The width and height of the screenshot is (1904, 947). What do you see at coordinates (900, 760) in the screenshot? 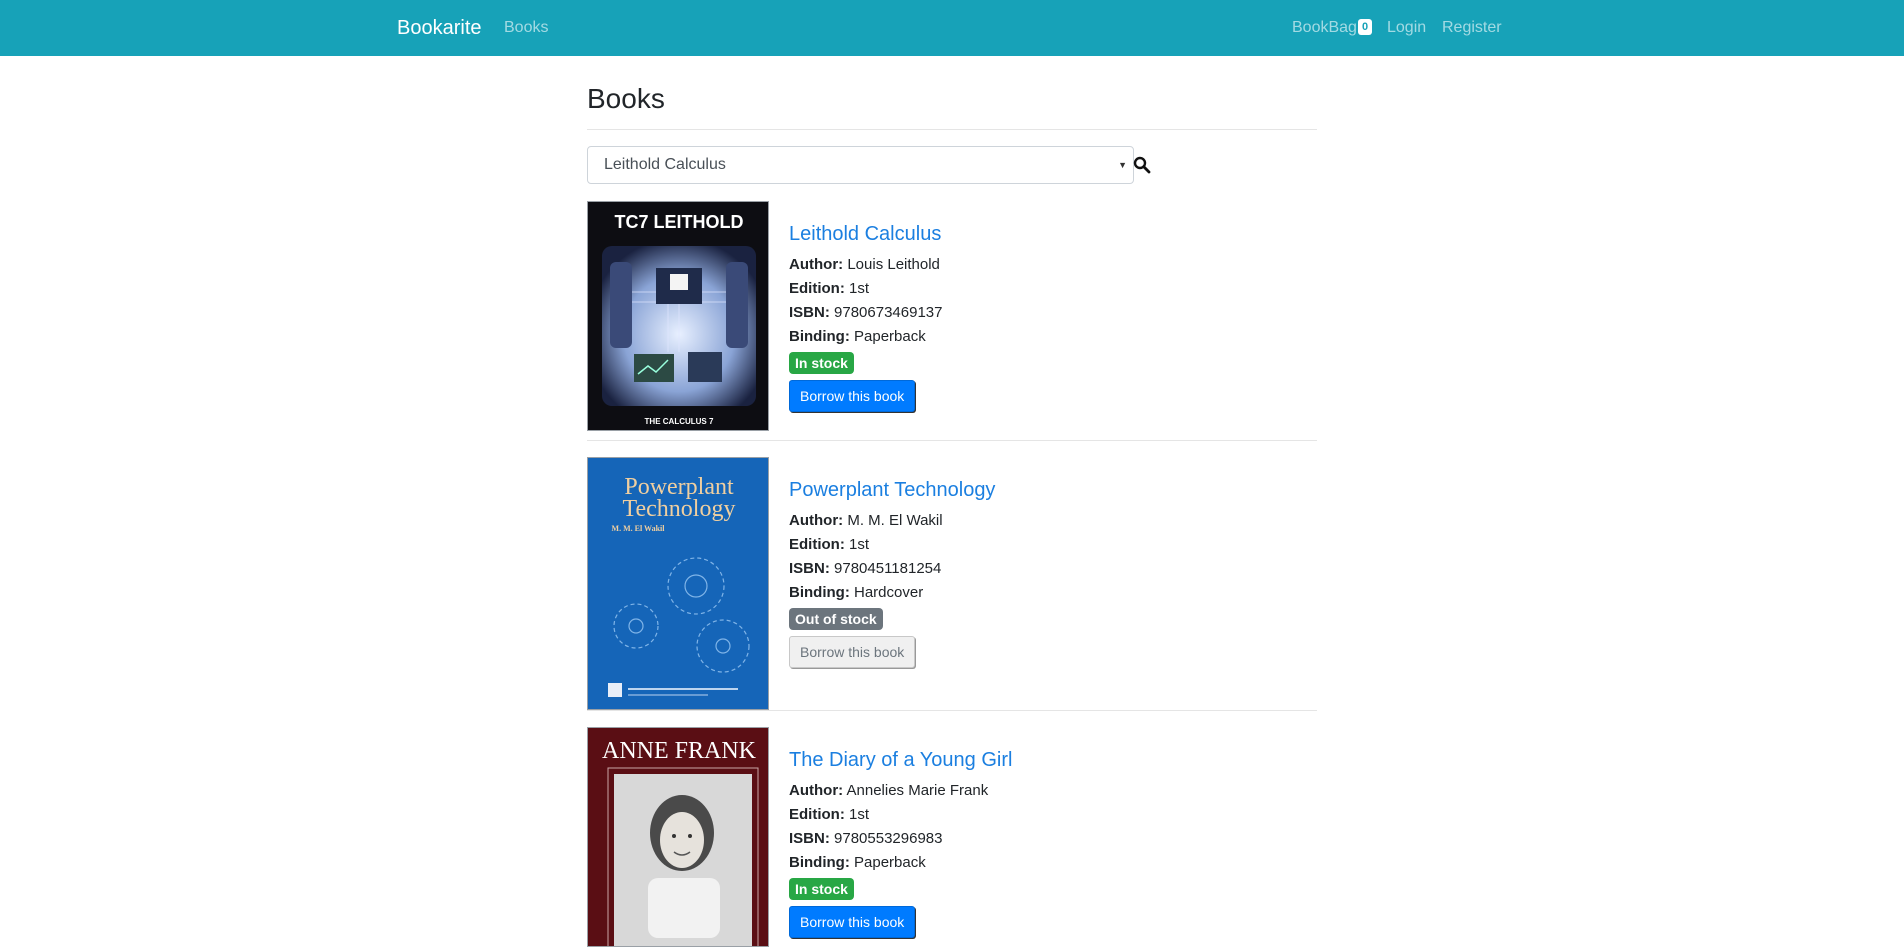
I see `book-title-link: The Diary of a Young Girl` at bounding box center [900, 760].